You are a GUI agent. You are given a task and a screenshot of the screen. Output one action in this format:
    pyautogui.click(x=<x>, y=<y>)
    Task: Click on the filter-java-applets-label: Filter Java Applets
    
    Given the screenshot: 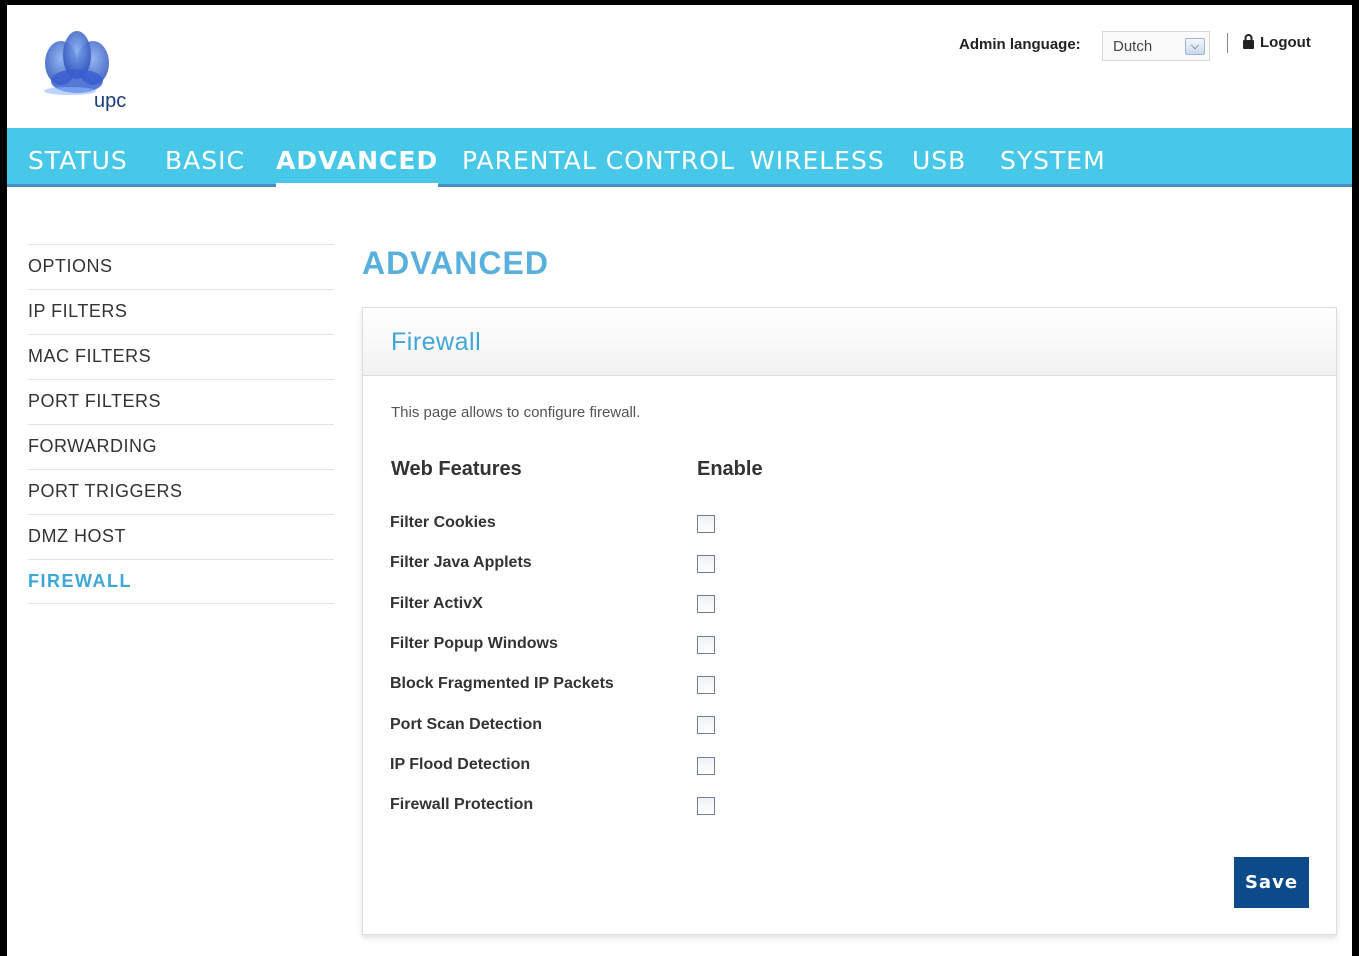 What is the action you would take?
    pyautogui.click(x=461, y=562)
    